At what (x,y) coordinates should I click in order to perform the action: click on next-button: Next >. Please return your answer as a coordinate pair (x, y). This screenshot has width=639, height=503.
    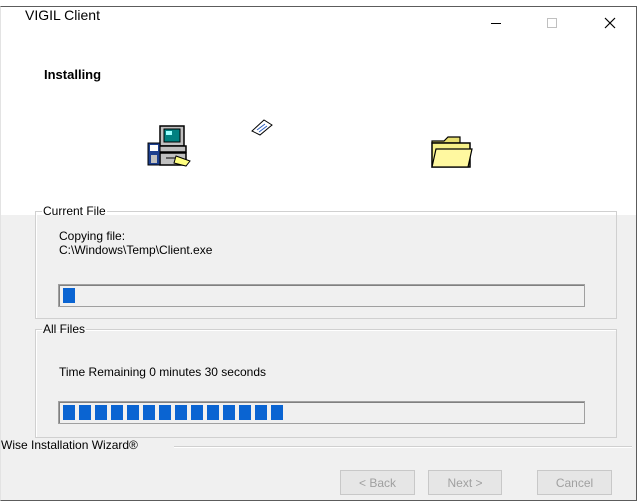
    Looking at the image, I should click on (465, 482).